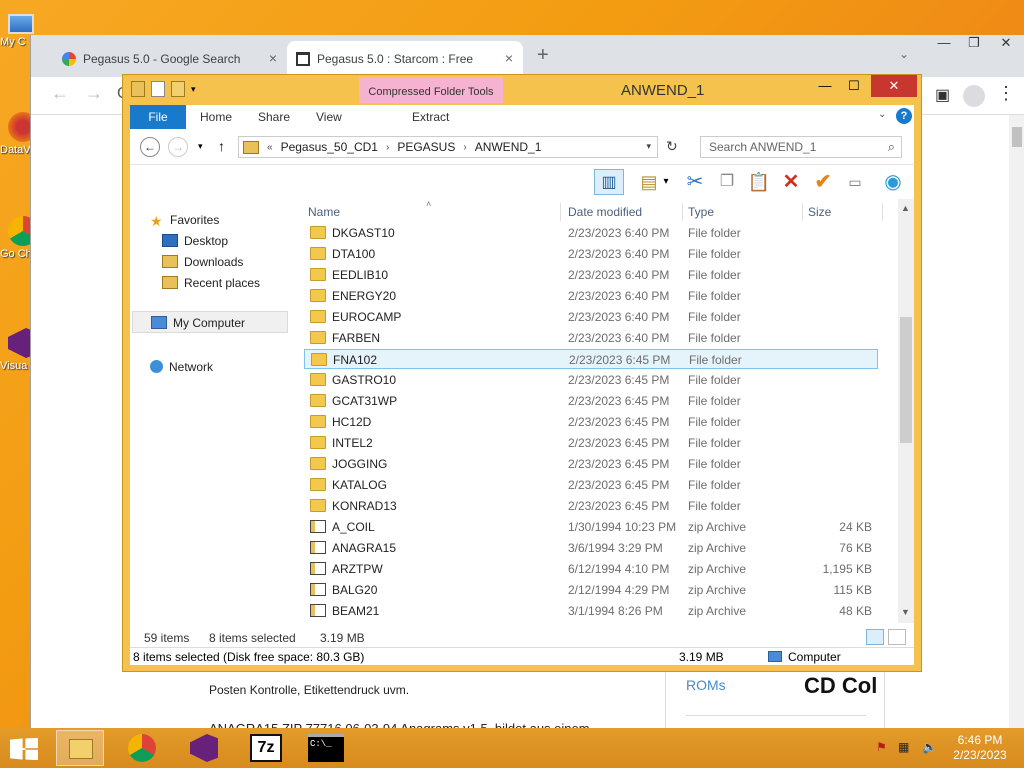 The height and width of the screenshot is (768, 1024). What do you see at coordinates (855, 182) in the screenshot?
I see `rename-icon: ▭` at bounding box center [855, 182].